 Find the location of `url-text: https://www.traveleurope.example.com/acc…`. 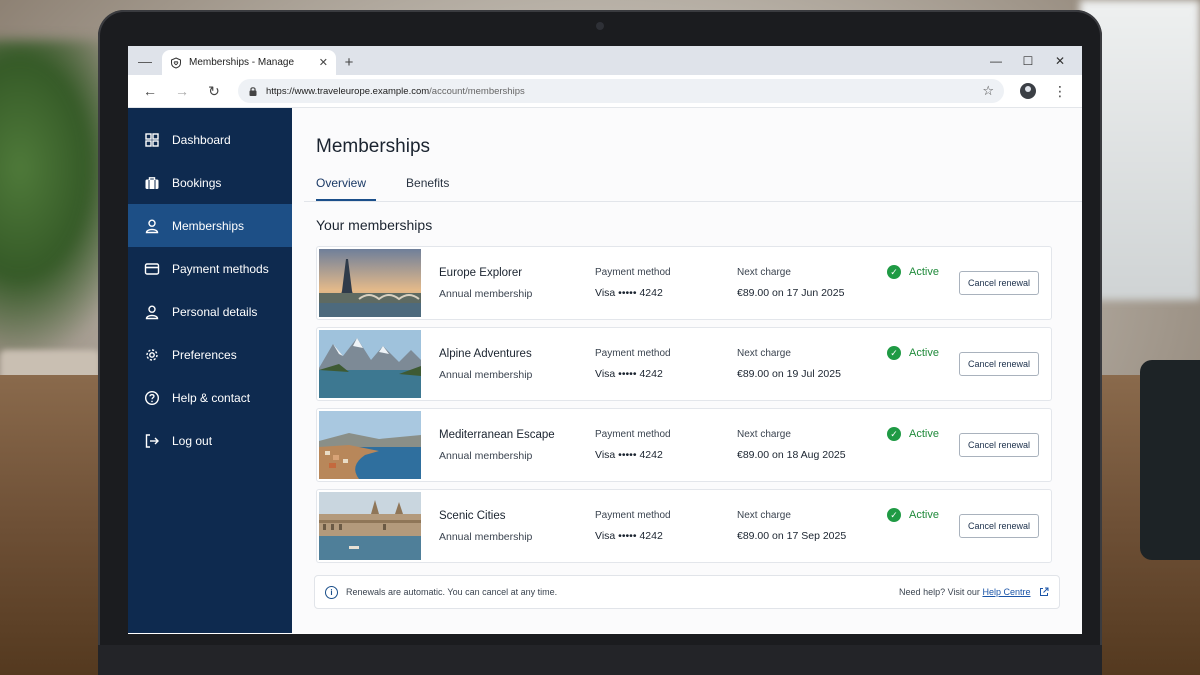

url-text: https://www.traveleurope.example.com/acc… is located at coordinates (620, 91).